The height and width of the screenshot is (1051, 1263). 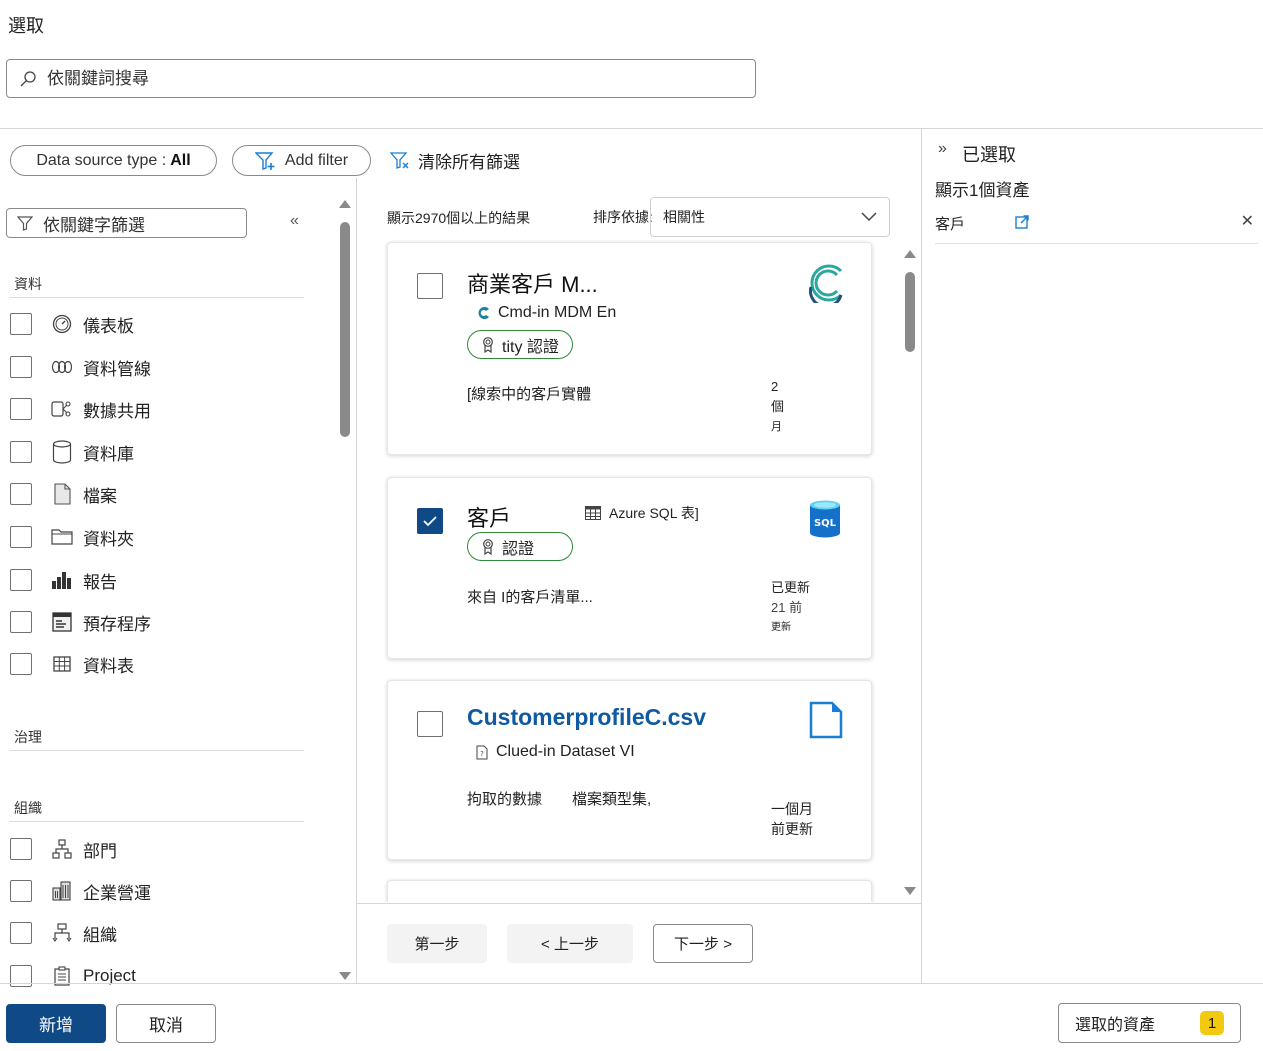 I want to click on divider, so click(x=631, y=983).